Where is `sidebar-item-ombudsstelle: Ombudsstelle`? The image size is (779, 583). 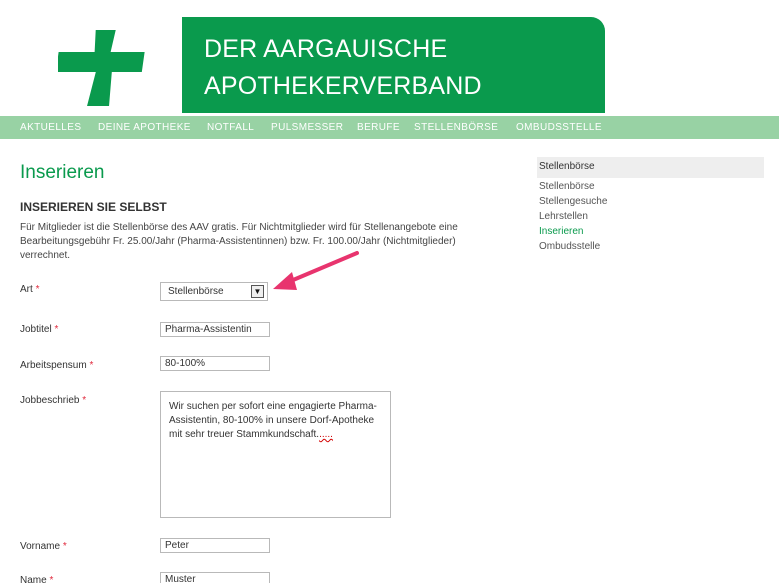
sidebar-item-ombudsstelle: Ombudsstelle is located at coordinates (569, 246).